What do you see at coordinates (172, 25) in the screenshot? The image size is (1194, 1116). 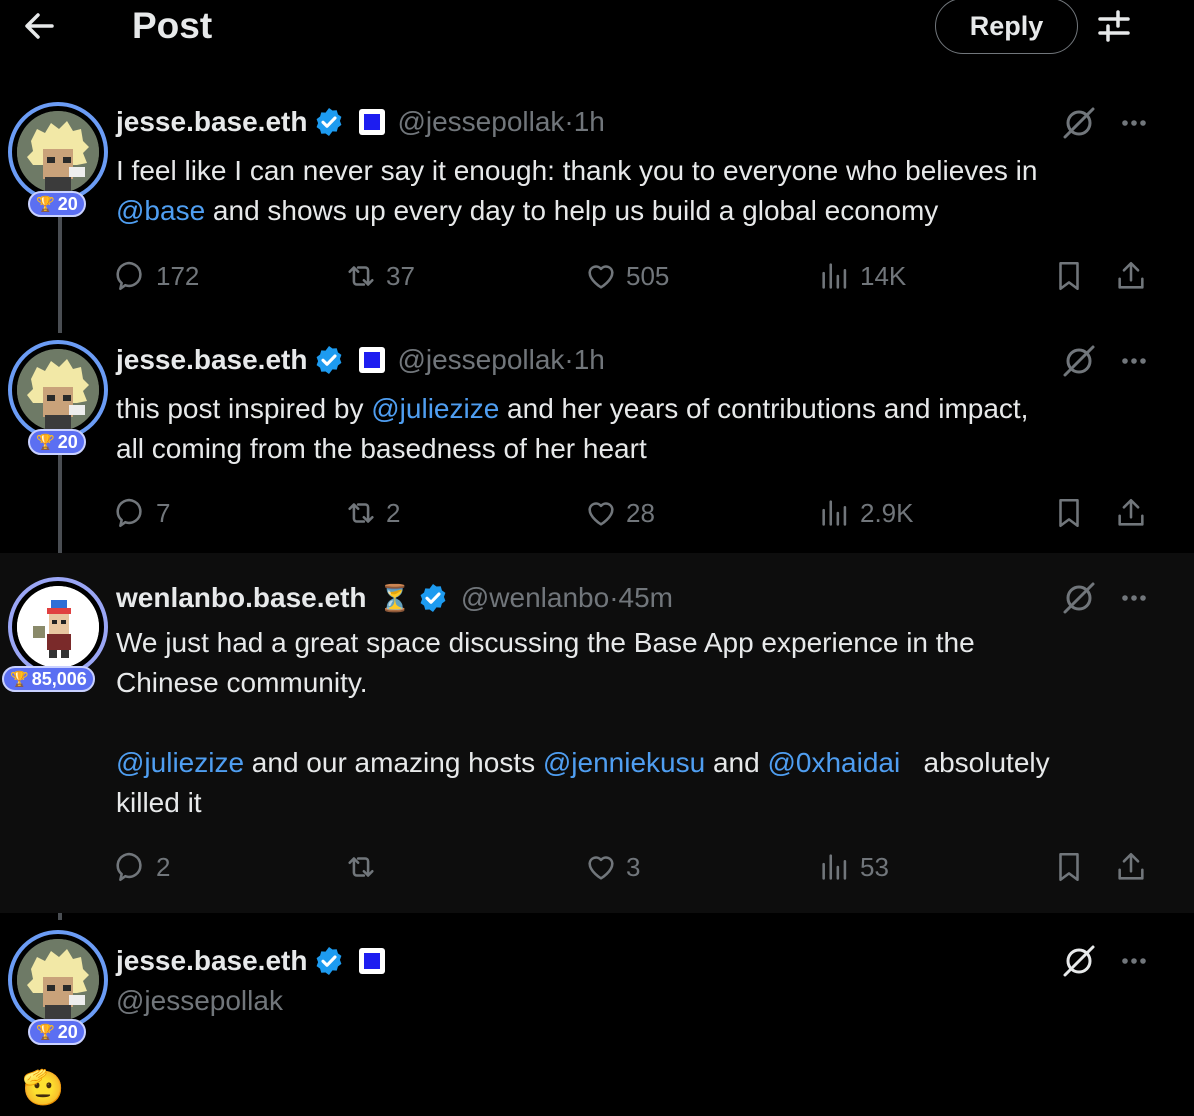 I see `page-title: Post` at bounding box center [172, 25].